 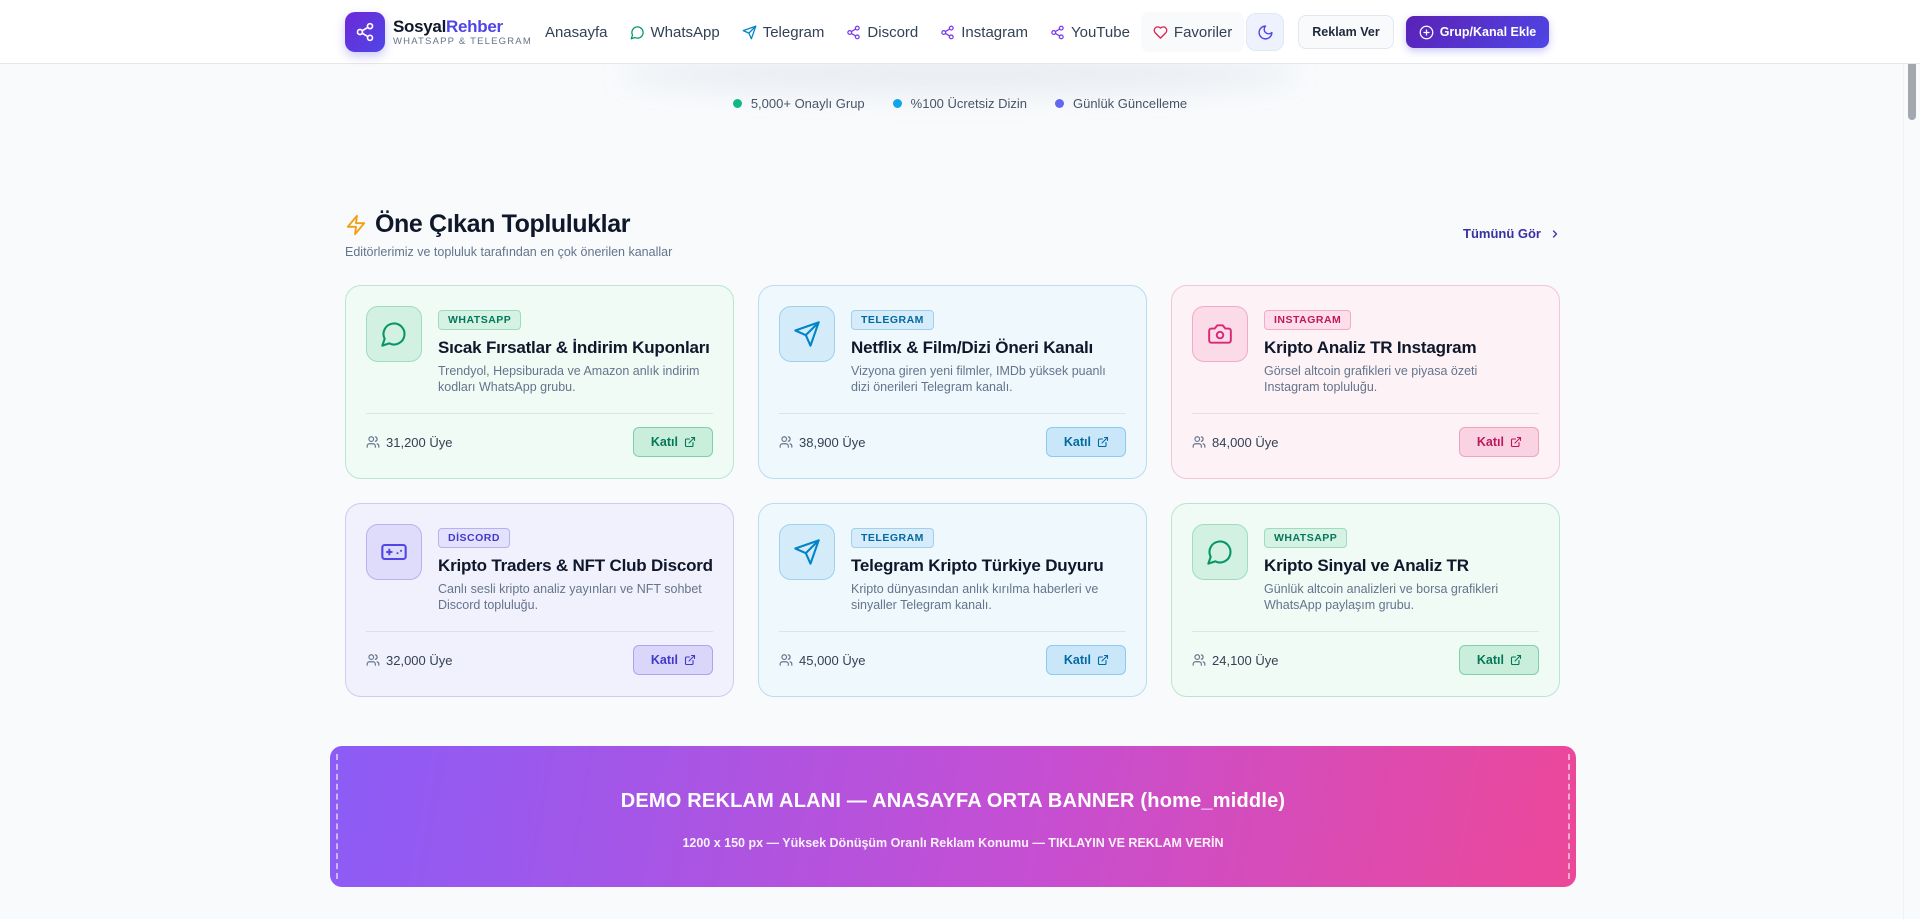 I want to click on section-title: Öne Çıkan Topluluklar, so click(x=953, y=224).